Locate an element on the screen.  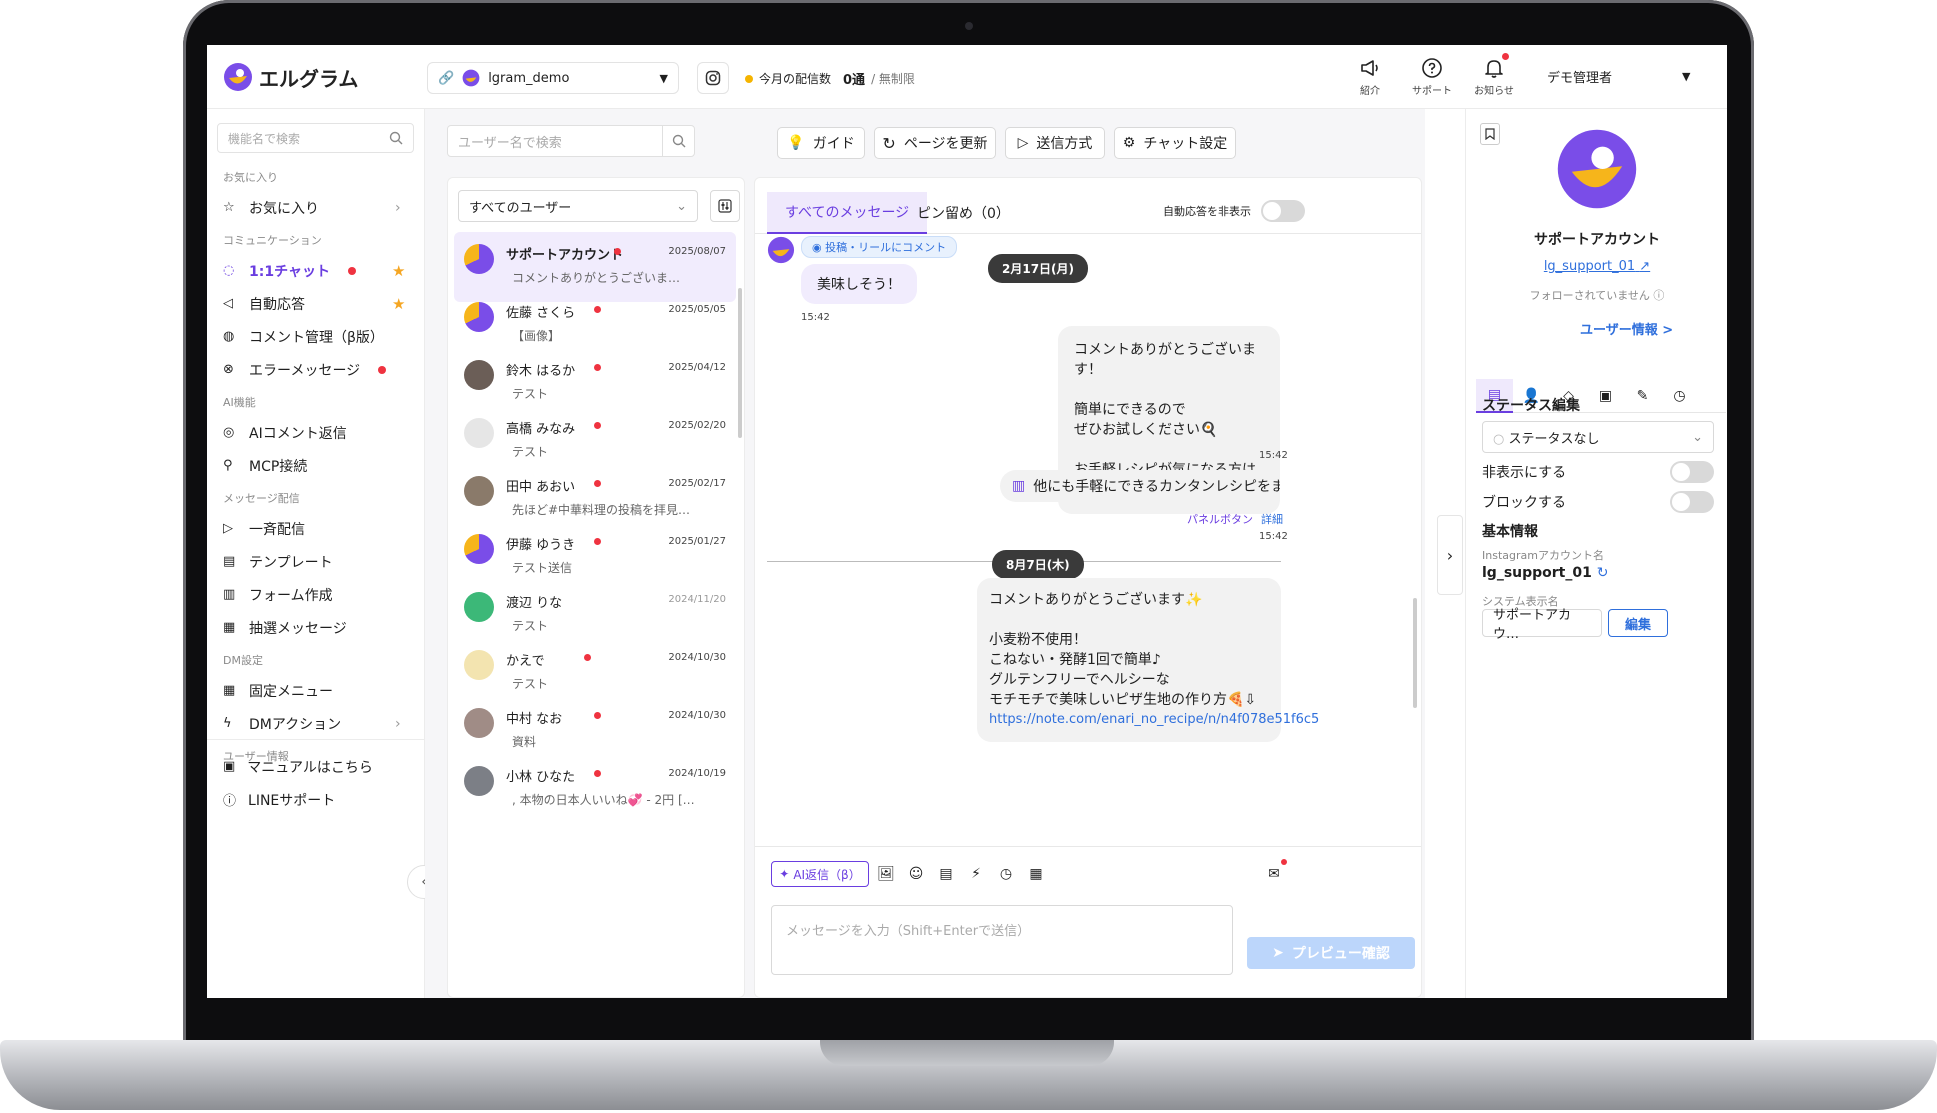
tab-pinned: ピン留め（0） is located at coordinates (963, 213).